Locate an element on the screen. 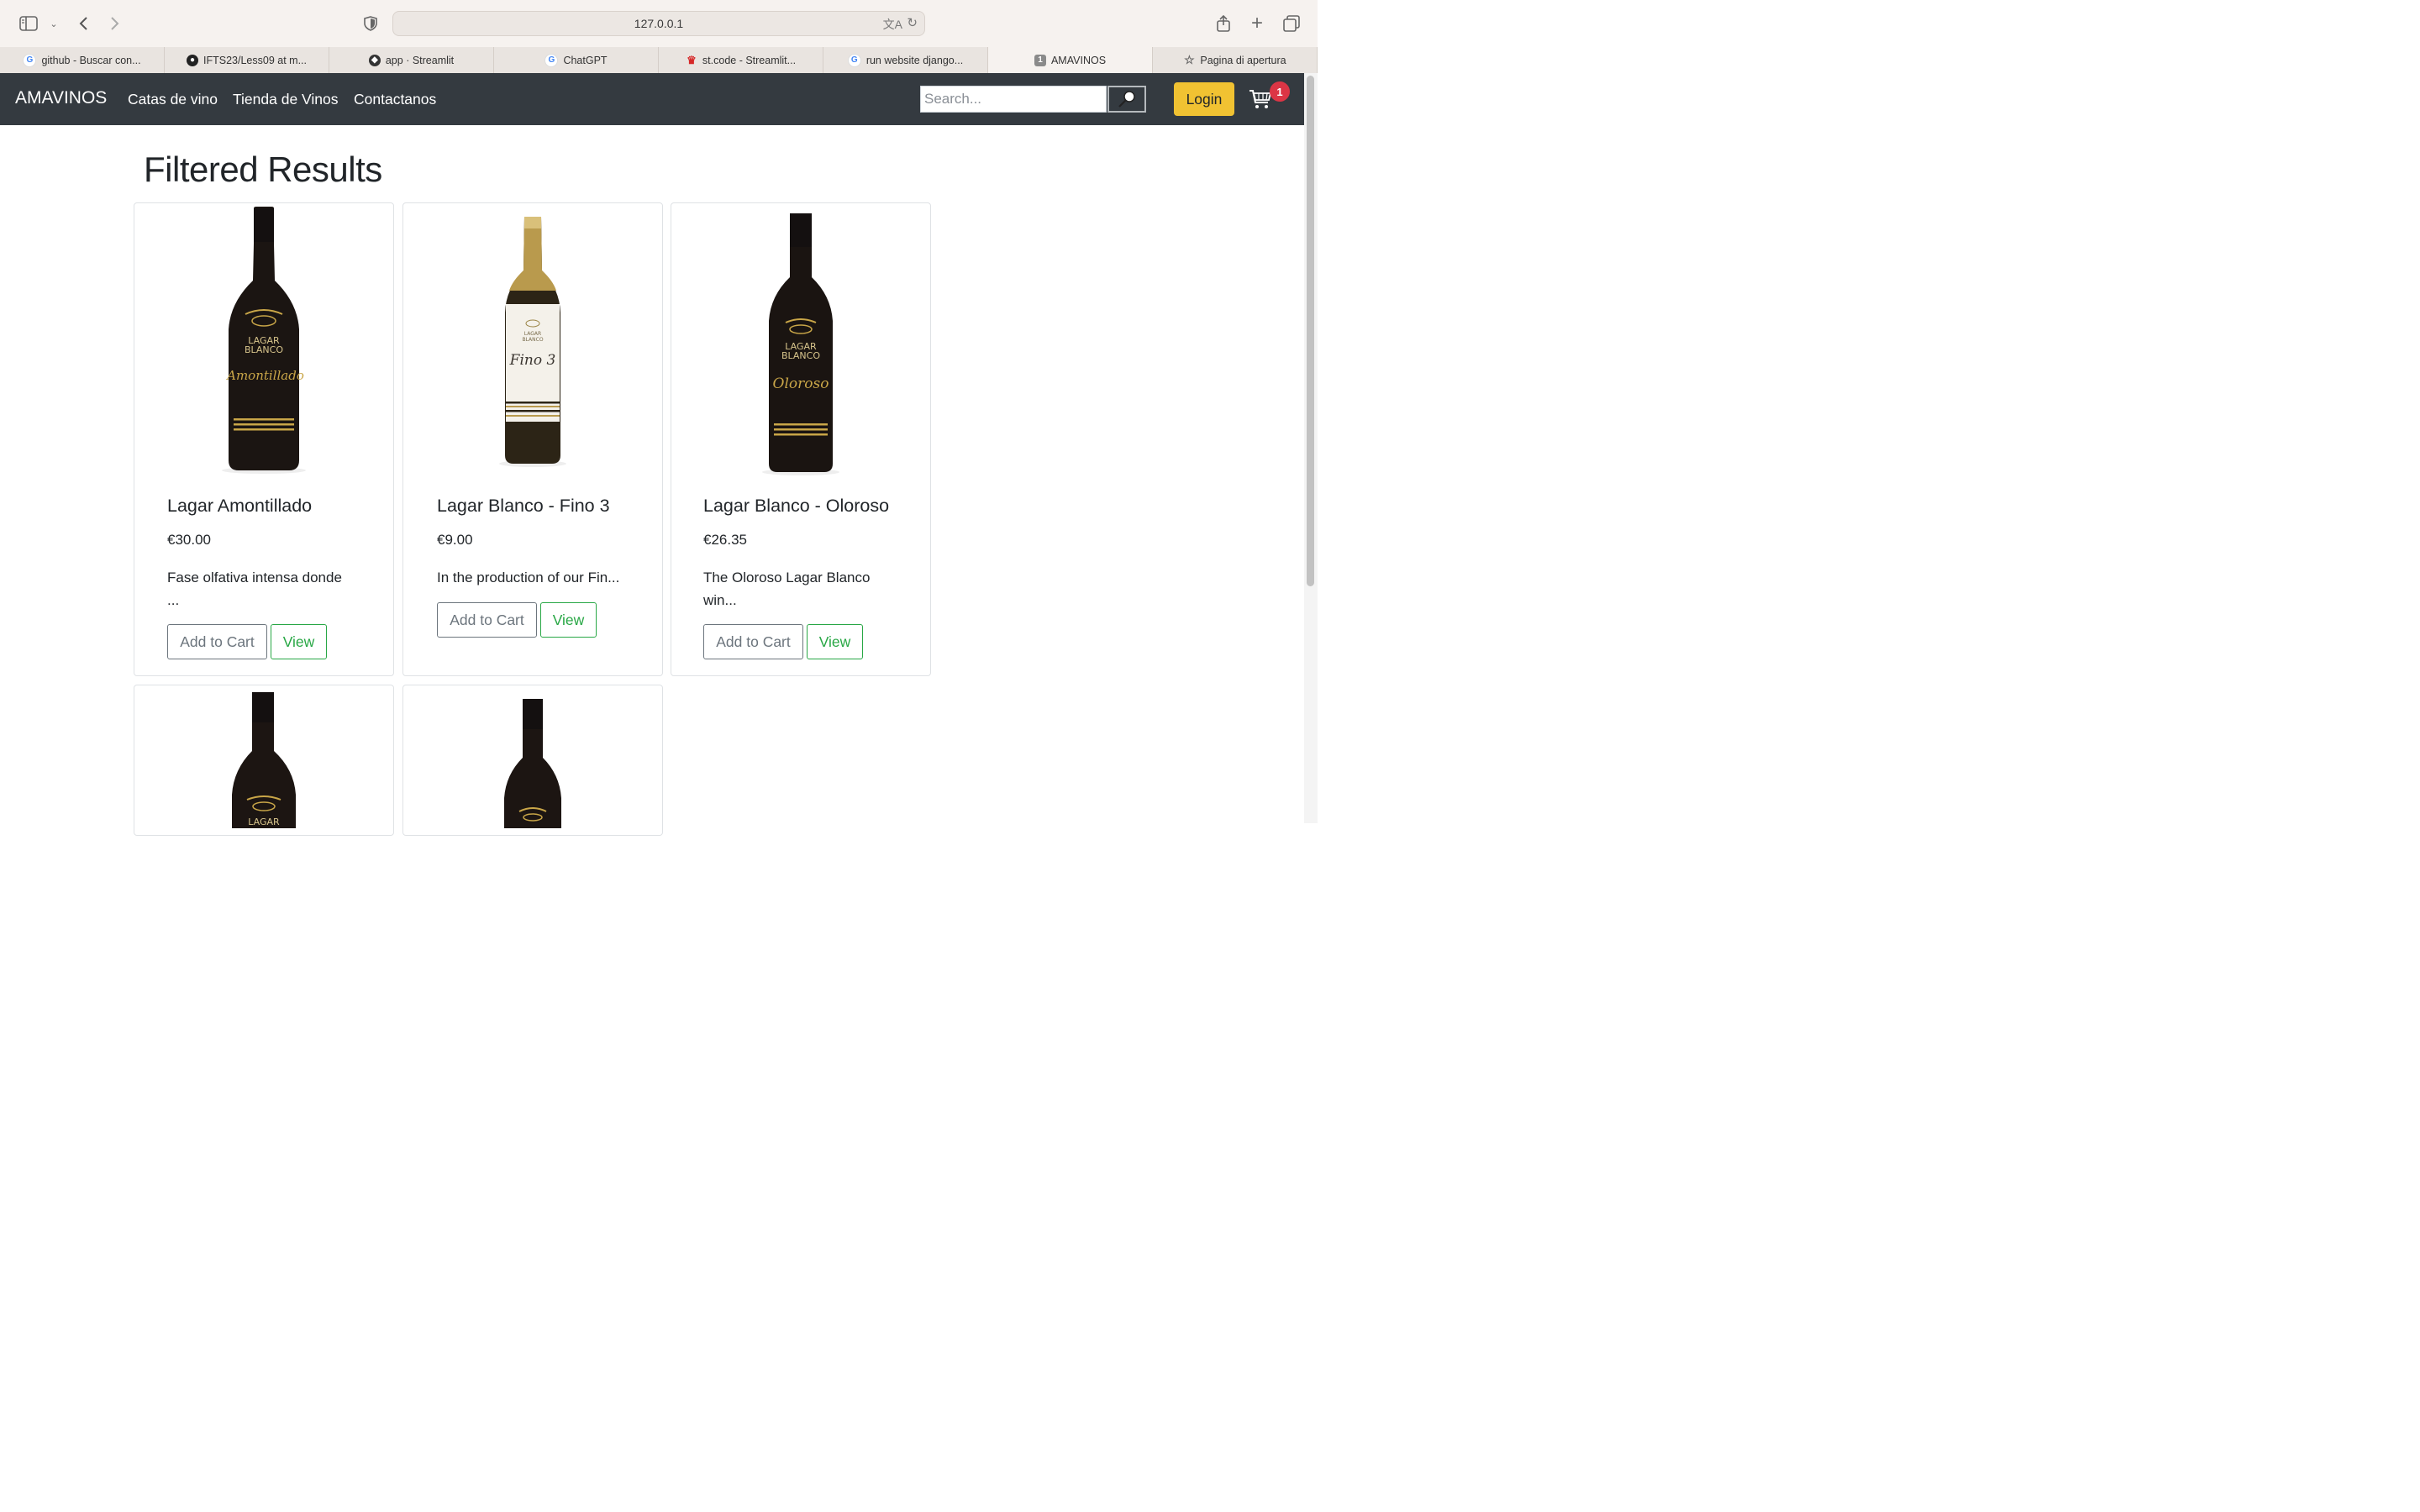 This screenshot has width=2420, height=1512. description-line: Fase olfativa intensa donde is located at coordinates (255, 577).